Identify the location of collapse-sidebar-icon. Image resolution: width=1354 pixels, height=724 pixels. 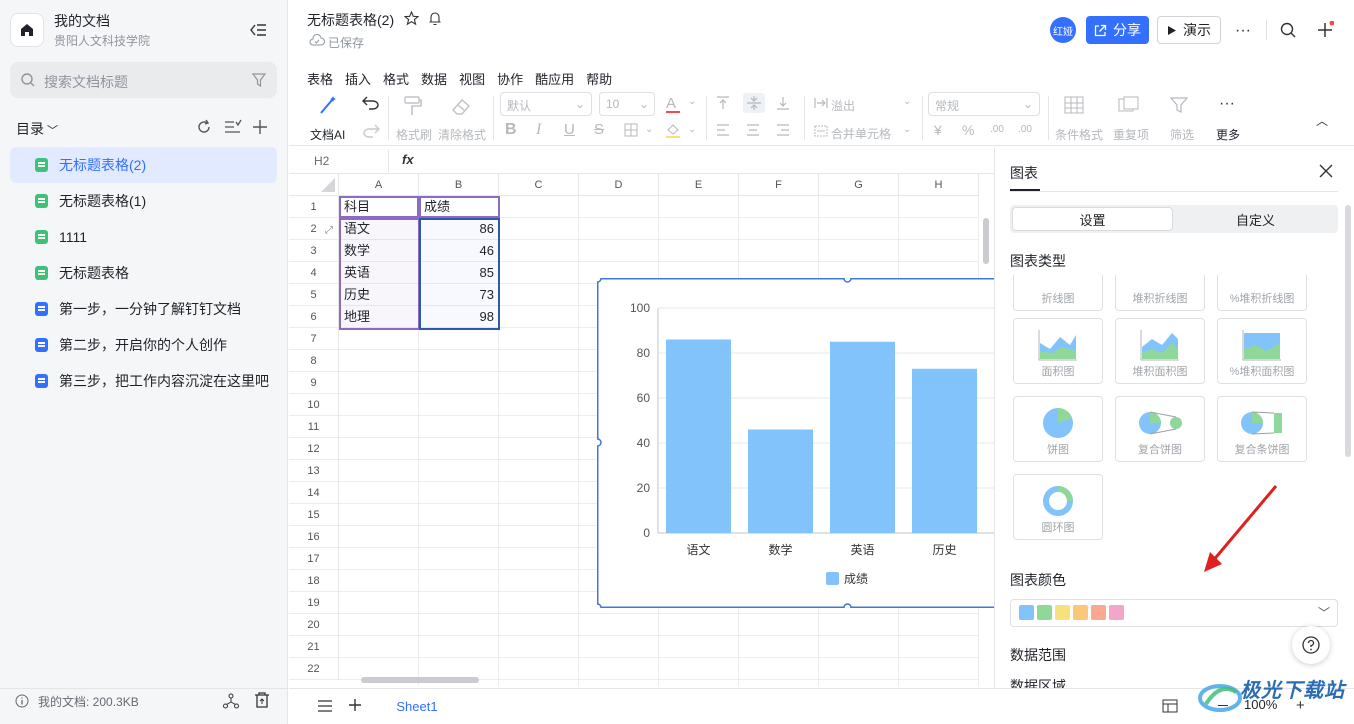
(258, 30).